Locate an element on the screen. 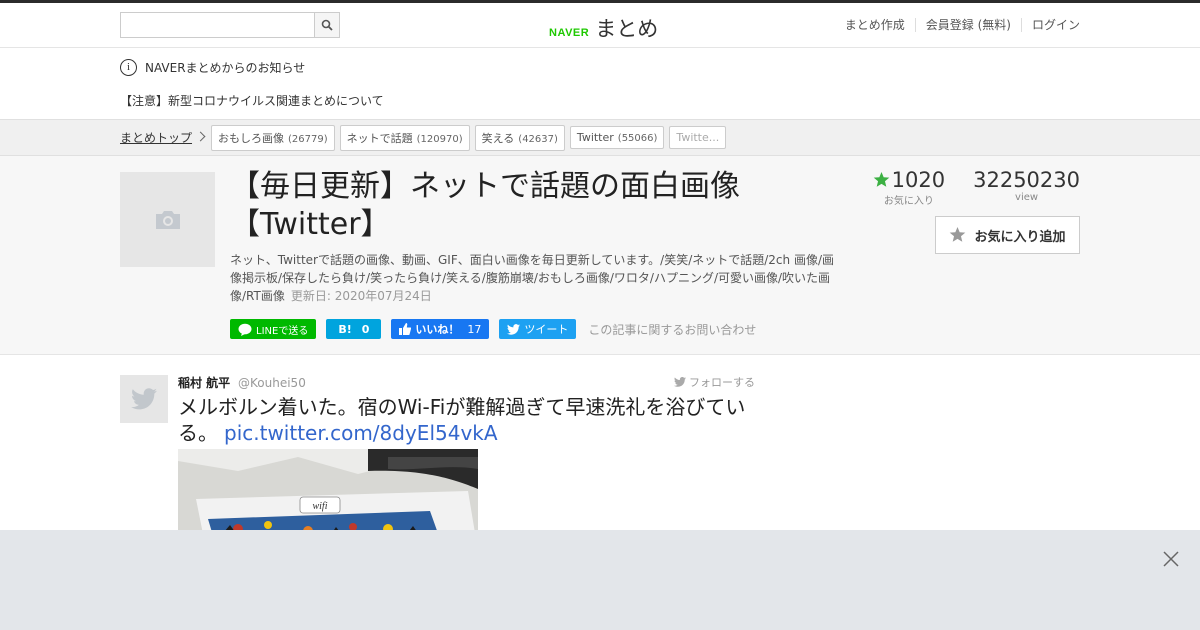 This screenshot has width=1200, height=630. follow-button: フォローする is located at coordinates (714, 382).